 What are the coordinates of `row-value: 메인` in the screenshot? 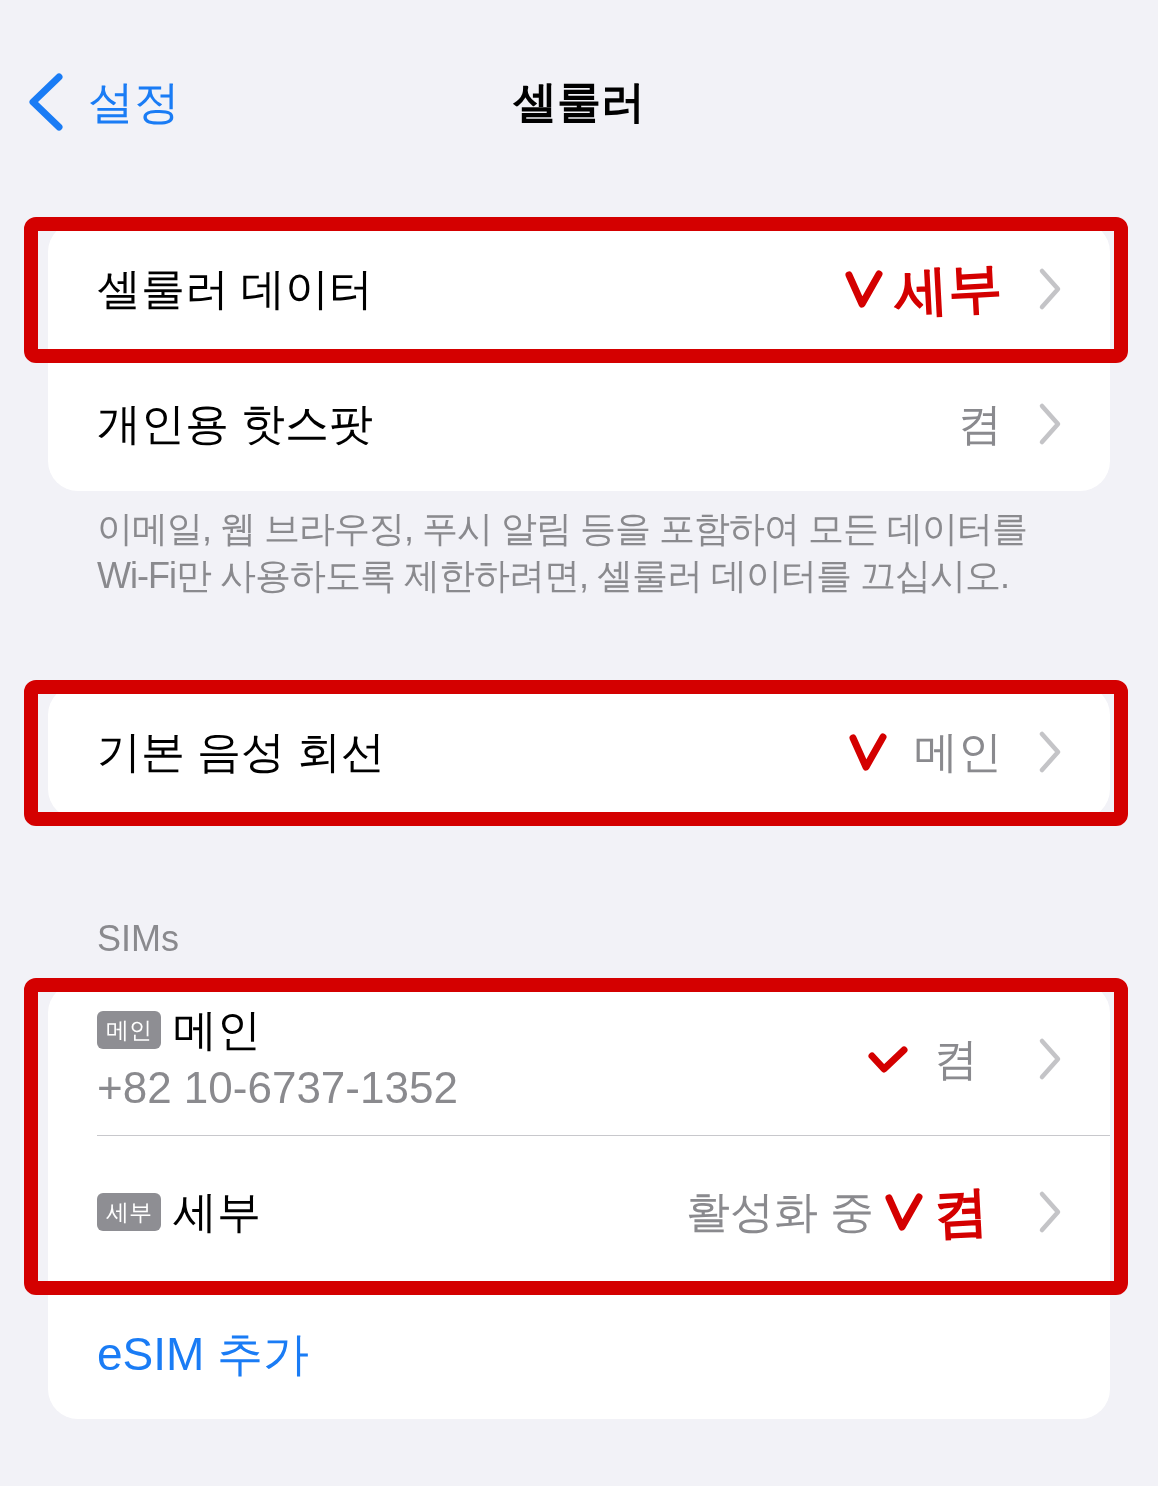 It's located at (958, 752).